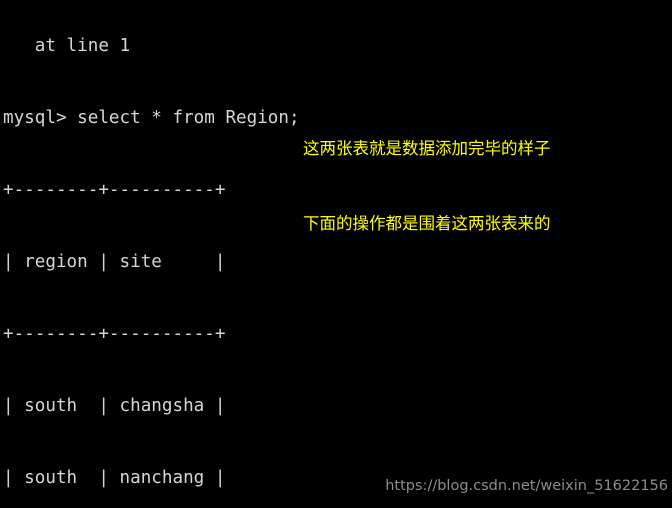 Image resolution: width=672 pixels, height=508 pixels. What do you see at coordinates (427, 223) in the screenshot?
I see `annotation-line-2: 下面的操作都是围着这两张表来的` at bounding box center [427, 223].